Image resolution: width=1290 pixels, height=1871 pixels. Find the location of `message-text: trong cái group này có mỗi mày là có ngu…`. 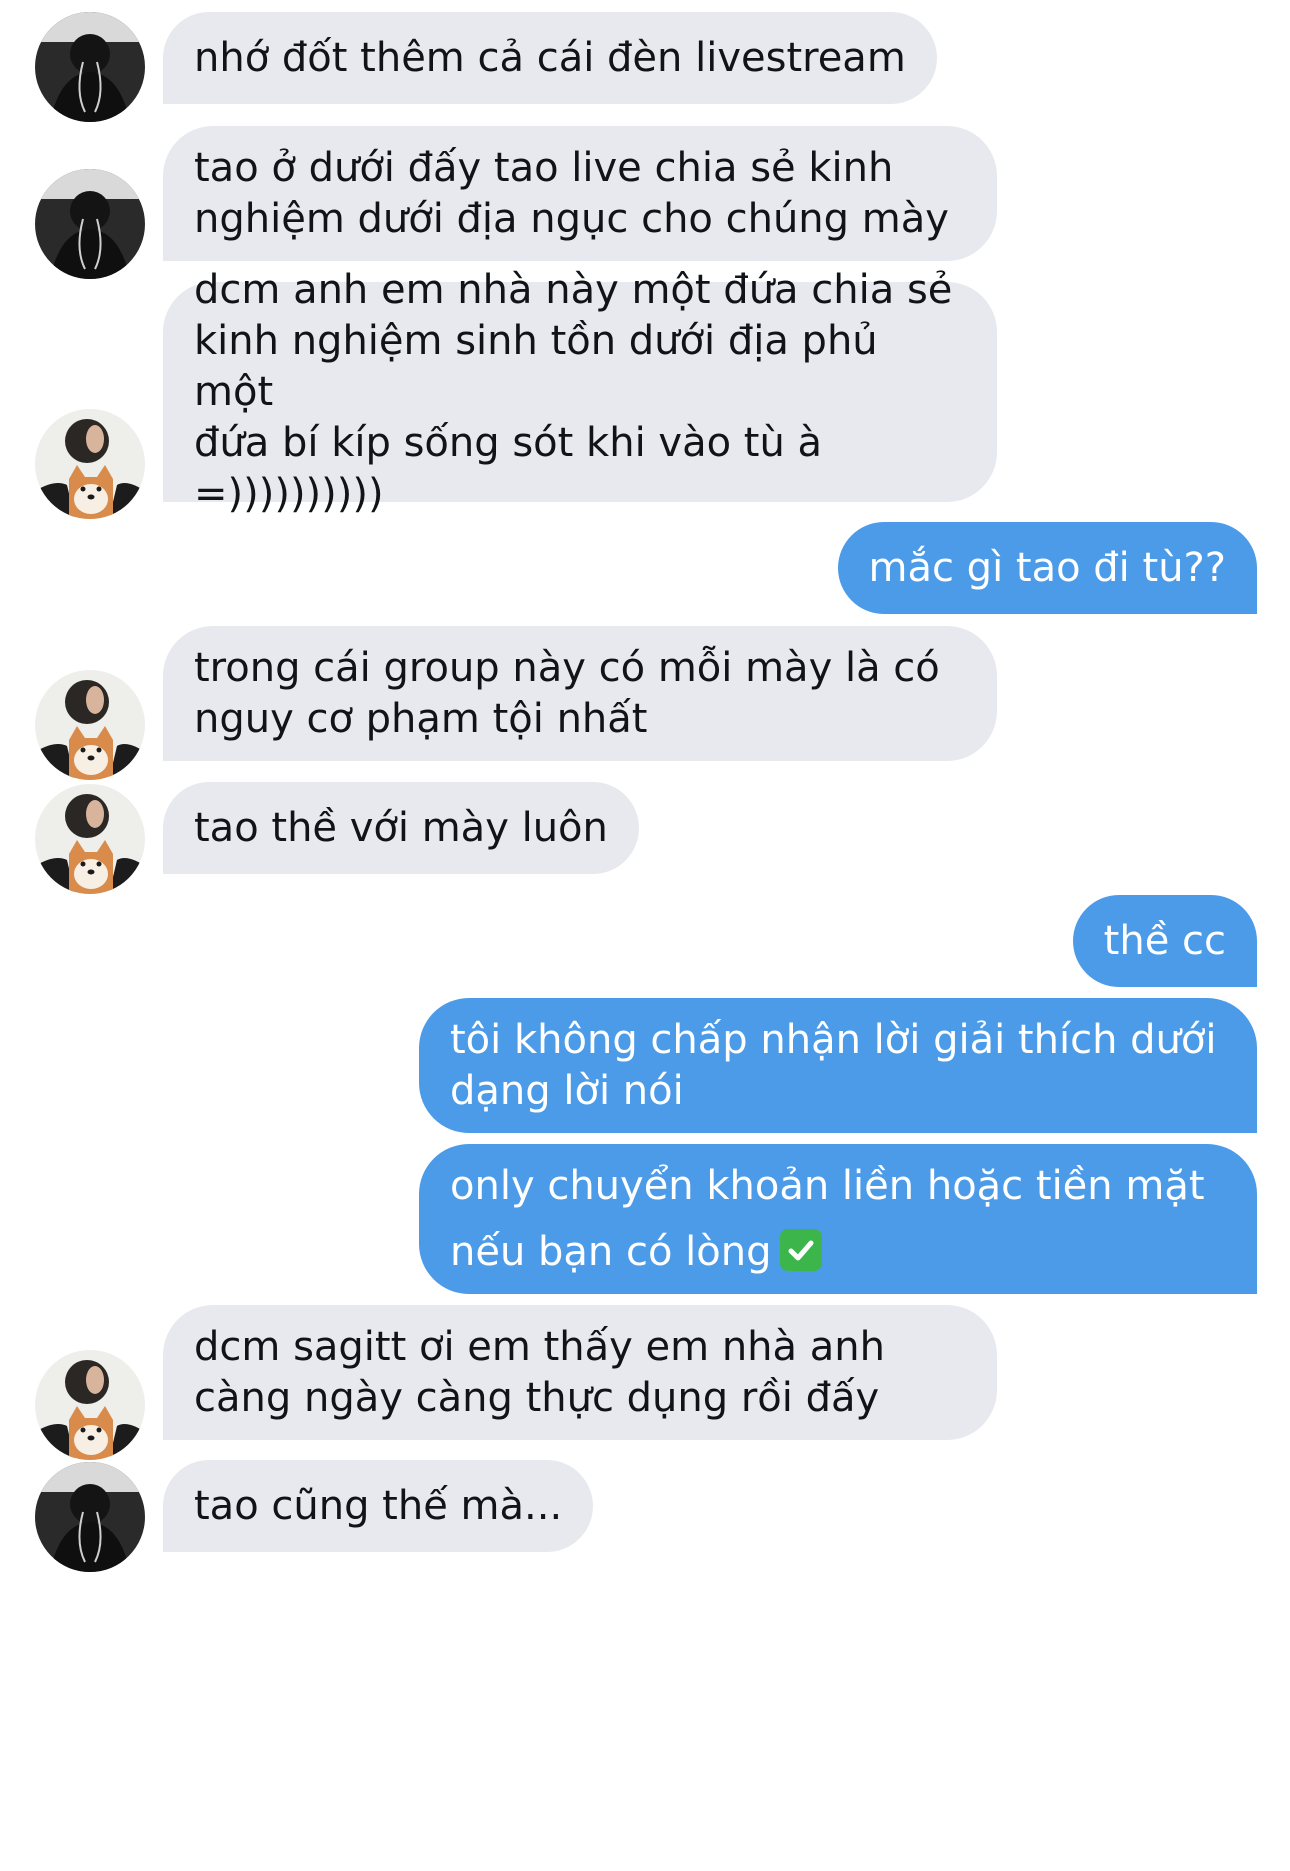

message-text: trong cái group này có mỗi mày là có ngu… is located at coordinates (567, 693).